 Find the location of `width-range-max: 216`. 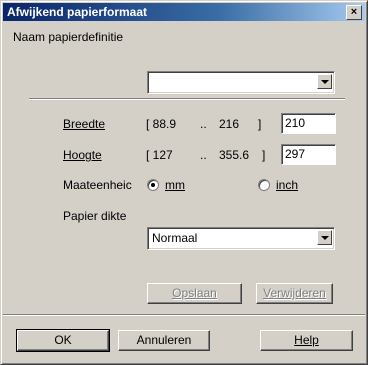

width-range-max: 216 is located at coordinates (229, 124).